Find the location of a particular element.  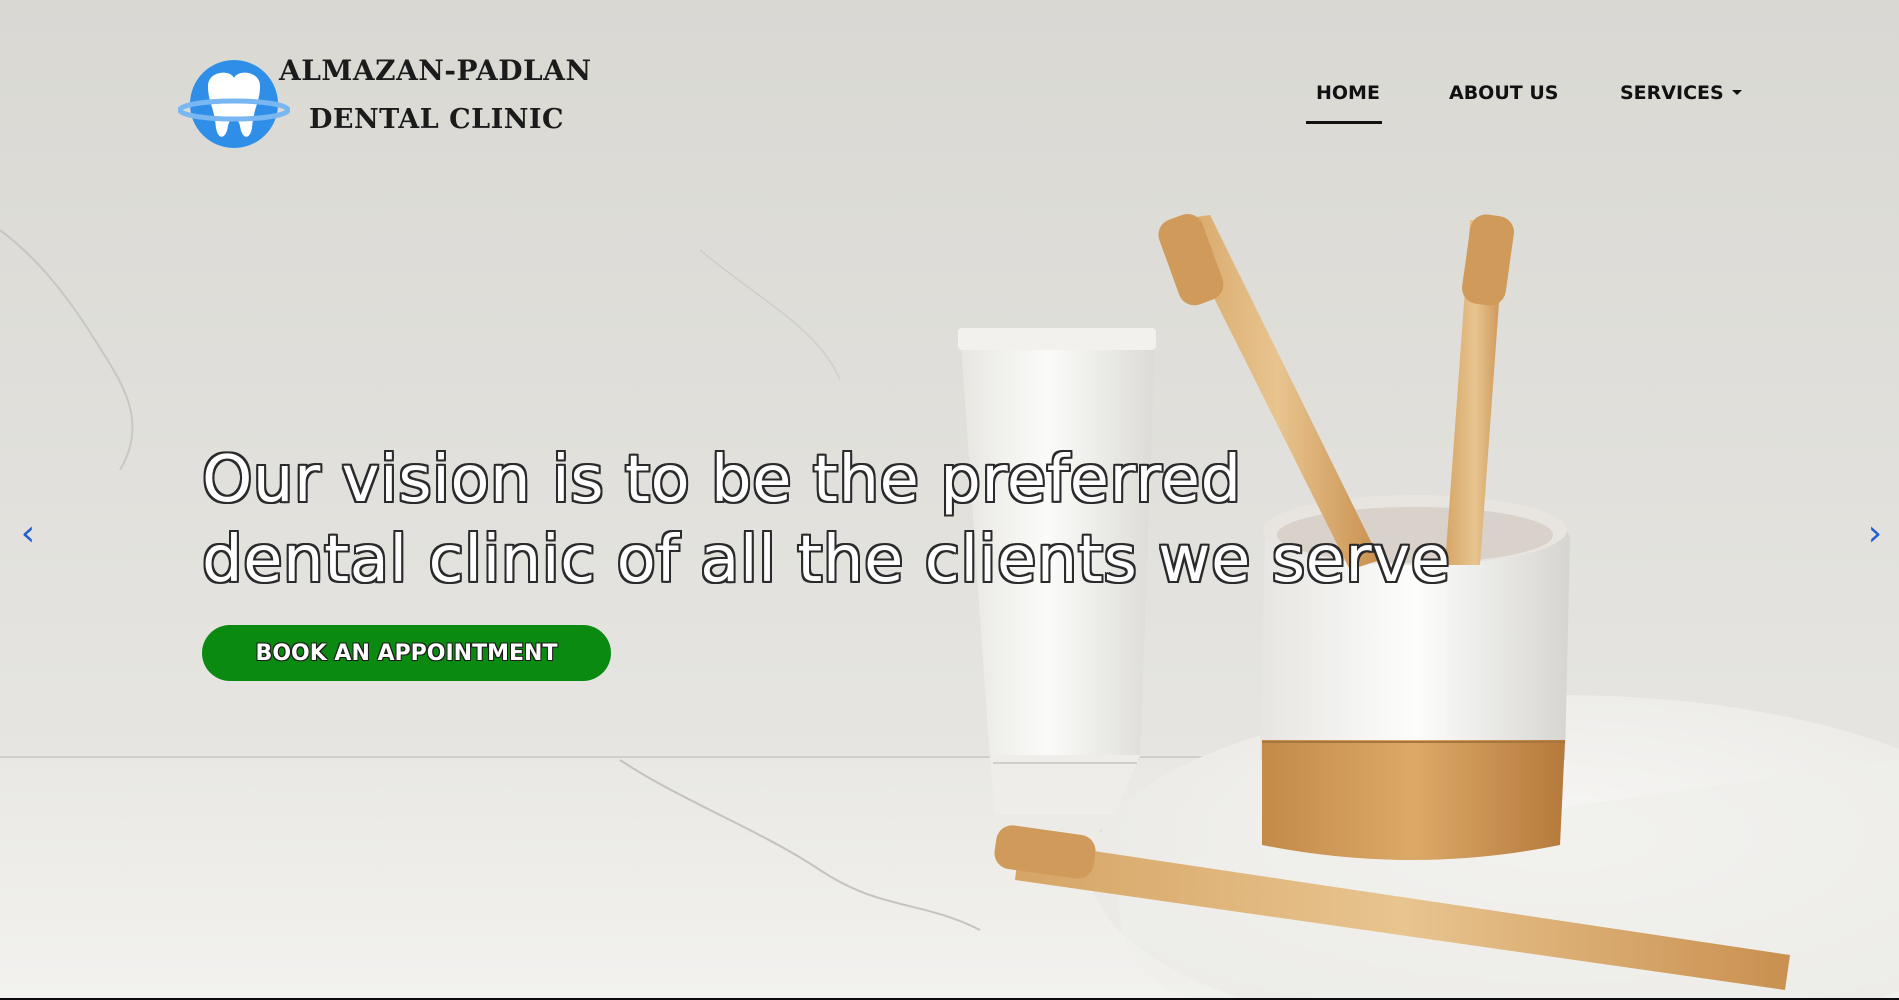

nav-item-label: HOME is located at coordinates (1348, 93).